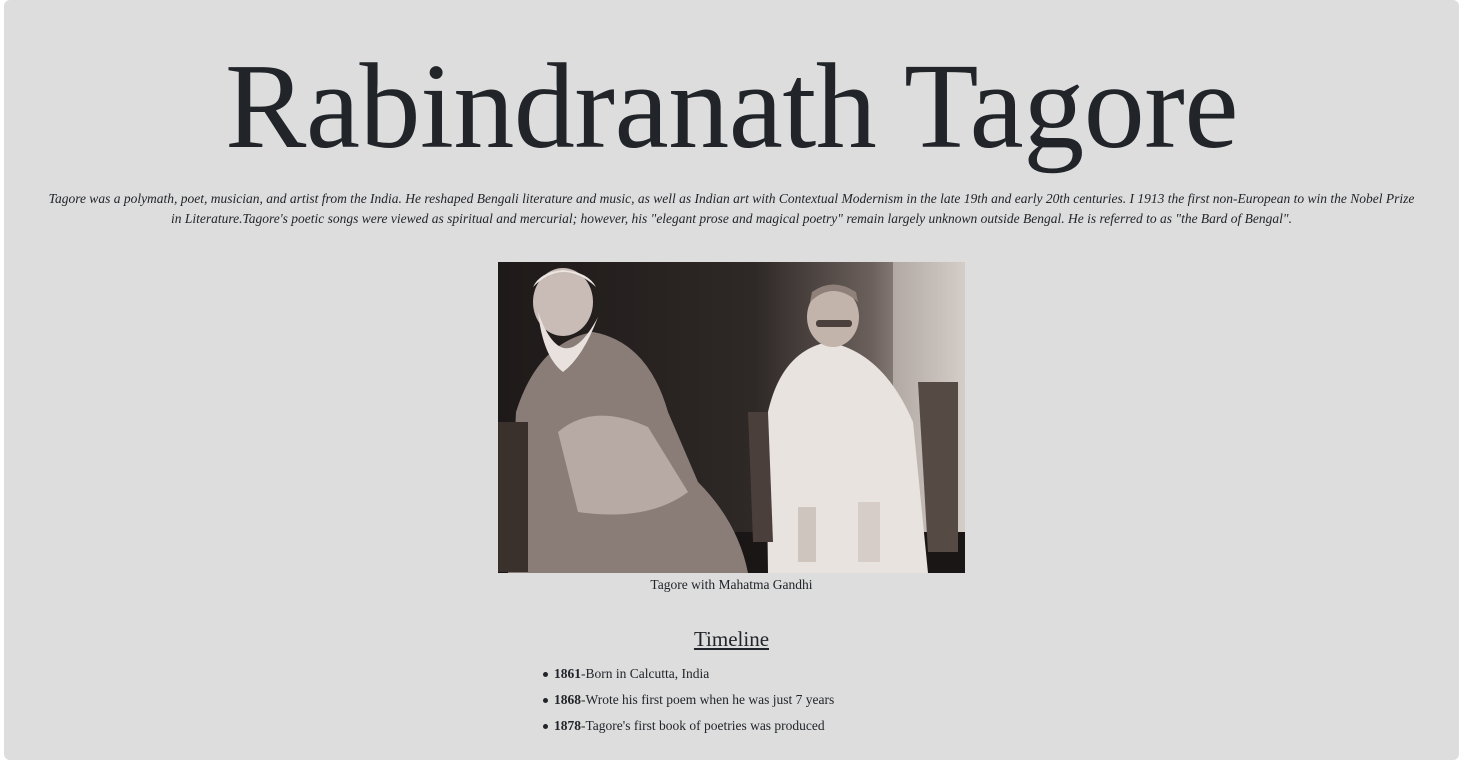 The height and width of the screenshot is (760, 1459). I want to click on timeline-year: 1861, so click(567, 673).